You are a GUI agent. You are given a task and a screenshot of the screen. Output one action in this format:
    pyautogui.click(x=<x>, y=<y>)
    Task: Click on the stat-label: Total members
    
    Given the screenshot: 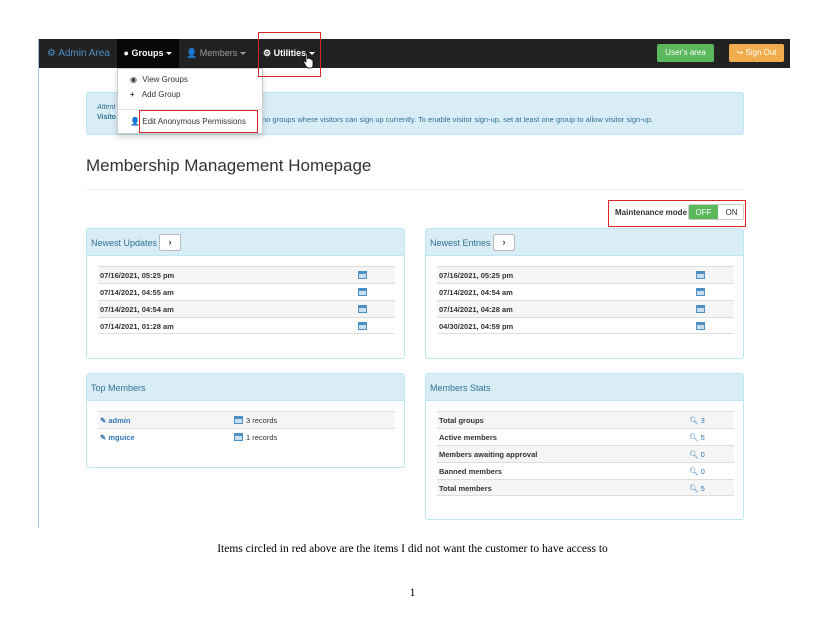 What is the action you would take?
    pyautogui.click(x=465, y=488)
    